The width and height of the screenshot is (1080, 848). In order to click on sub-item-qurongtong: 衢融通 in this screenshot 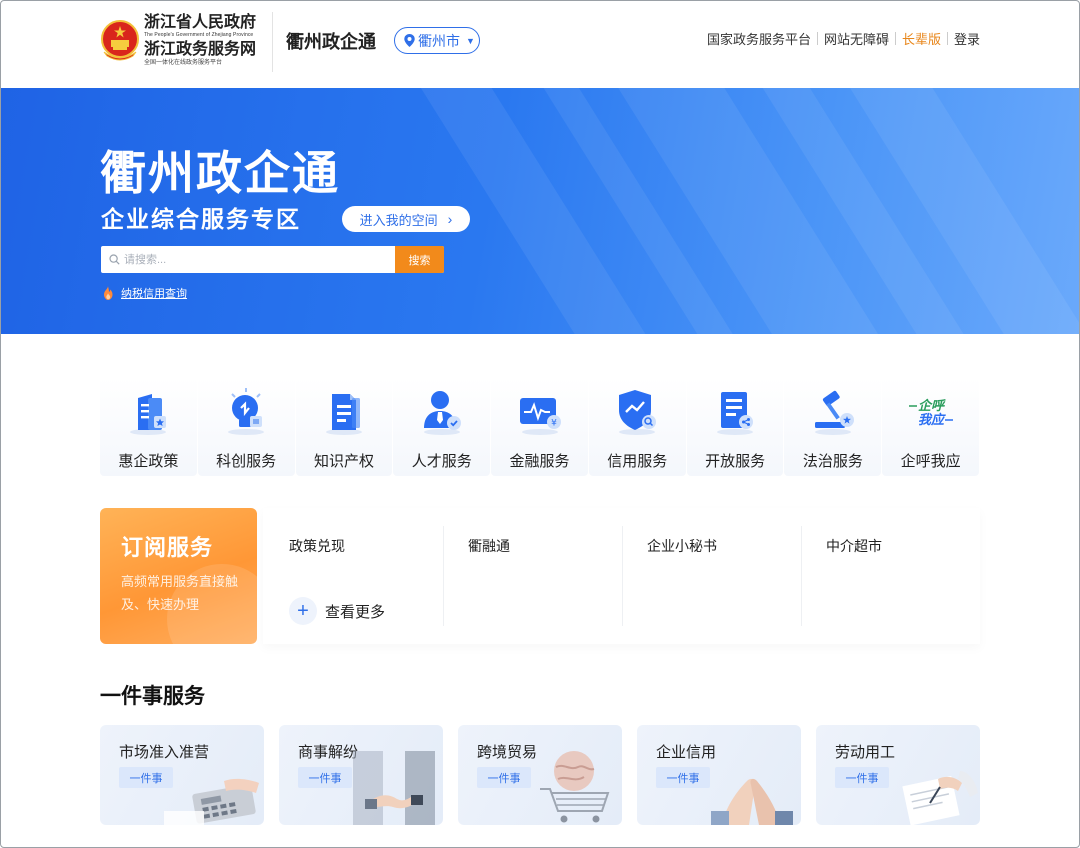, I will do `click(489, 546)`.